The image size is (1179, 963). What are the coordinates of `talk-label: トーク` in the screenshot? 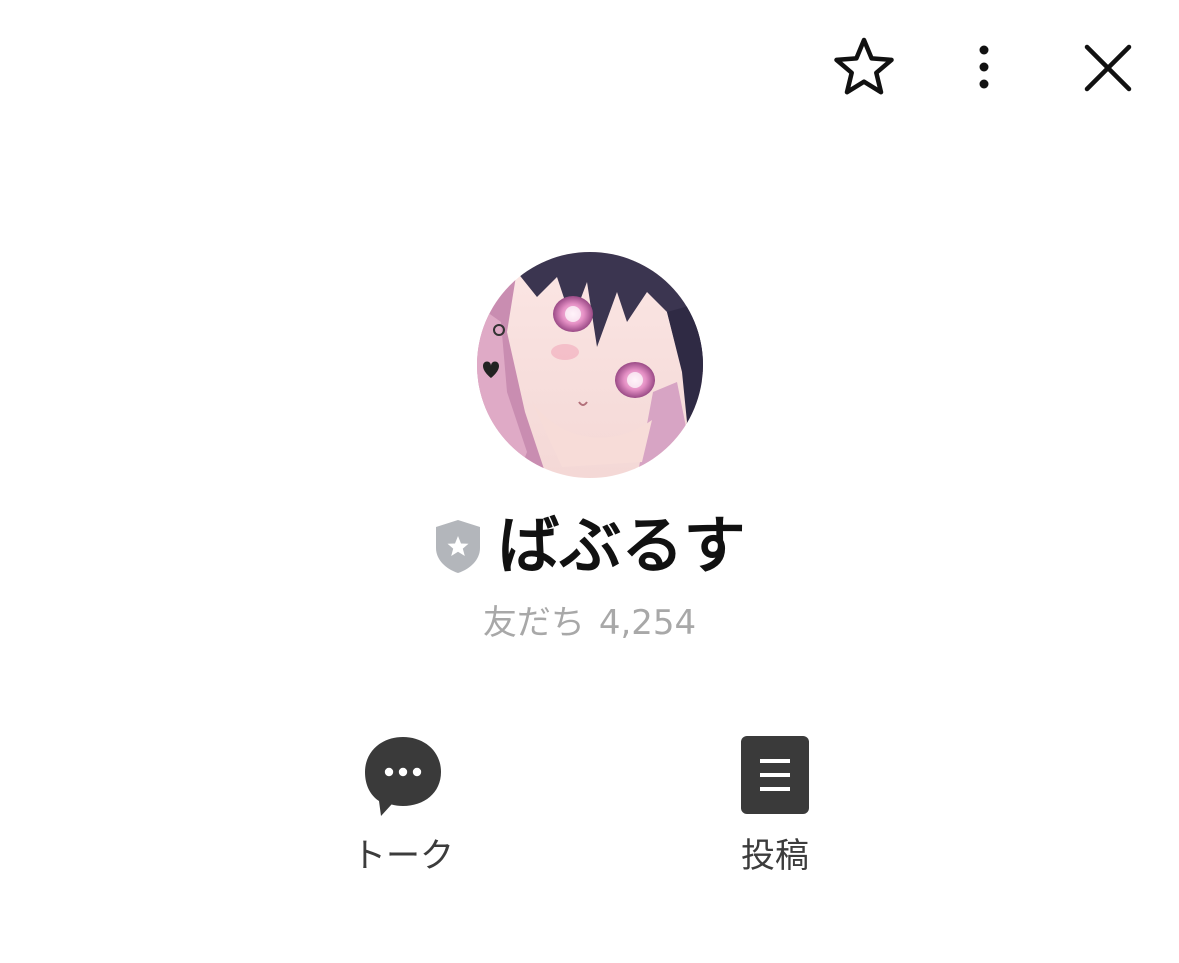 It's located at (403, 856).